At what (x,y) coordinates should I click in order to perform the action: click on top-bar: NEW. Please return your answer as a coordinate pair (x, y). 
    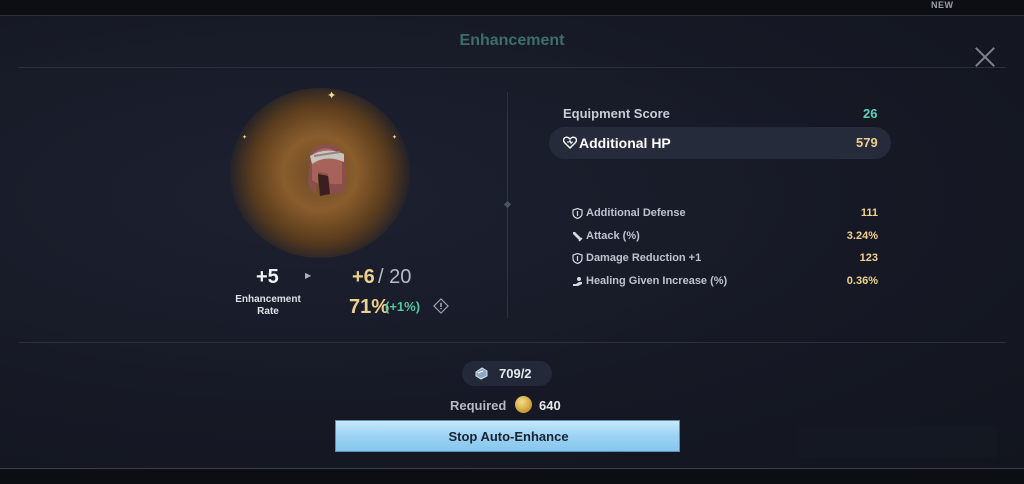
    Looking at the image, I should click on (512, 8).